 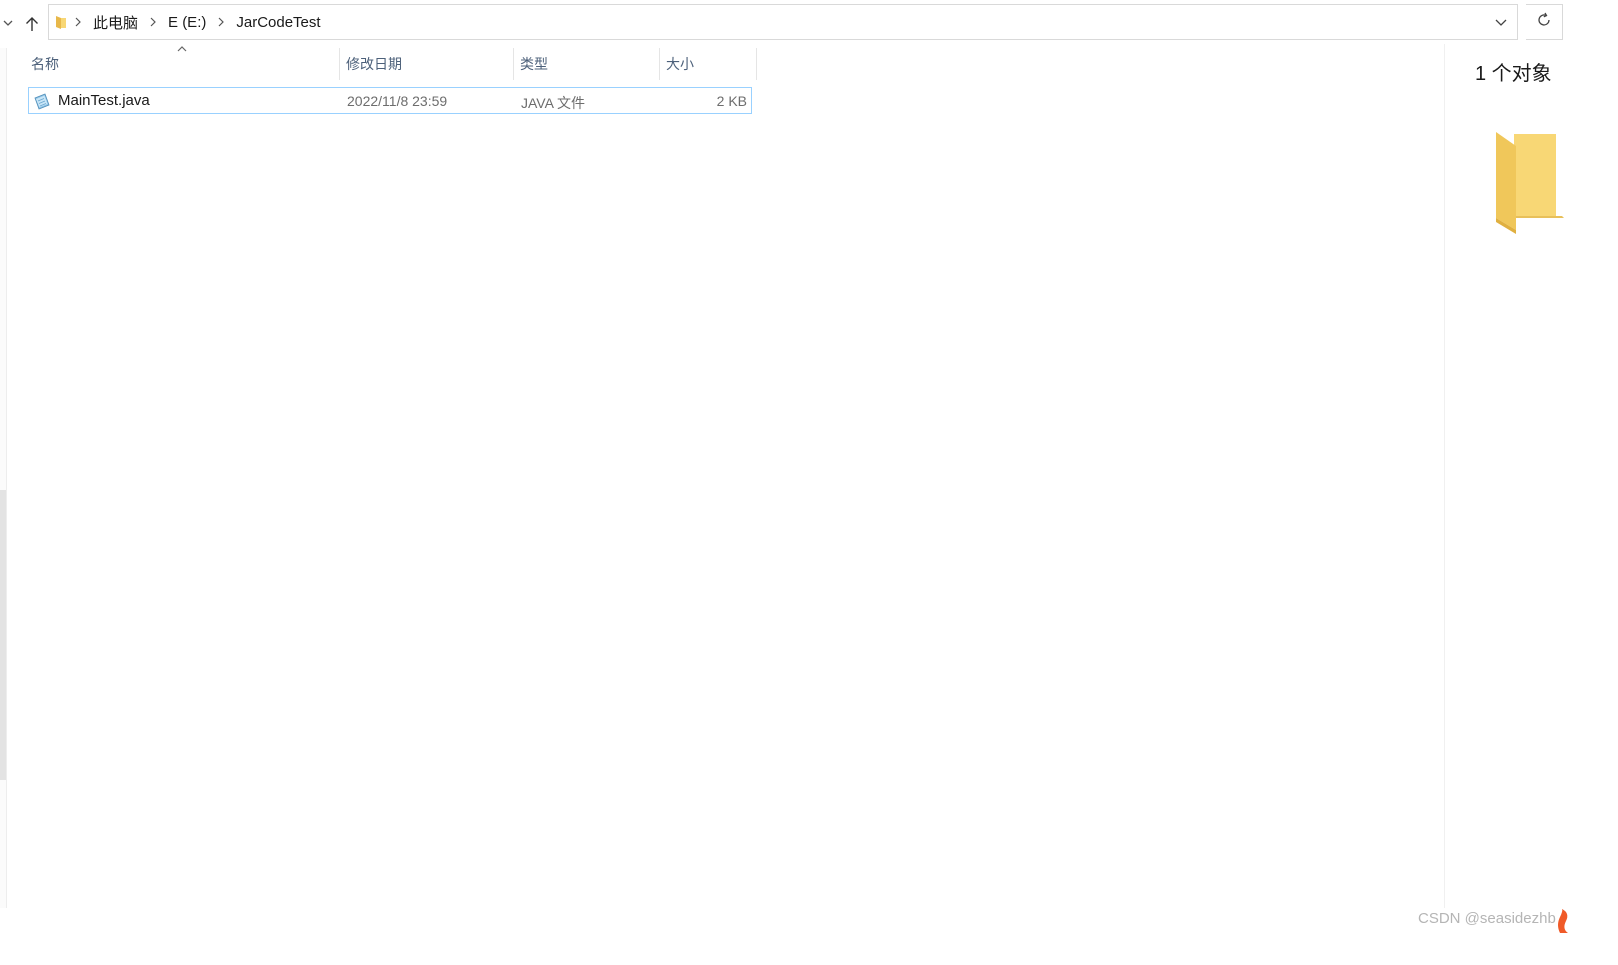 I want to click on column-header-date-label: 修改日期, so click(x=374, y=64).